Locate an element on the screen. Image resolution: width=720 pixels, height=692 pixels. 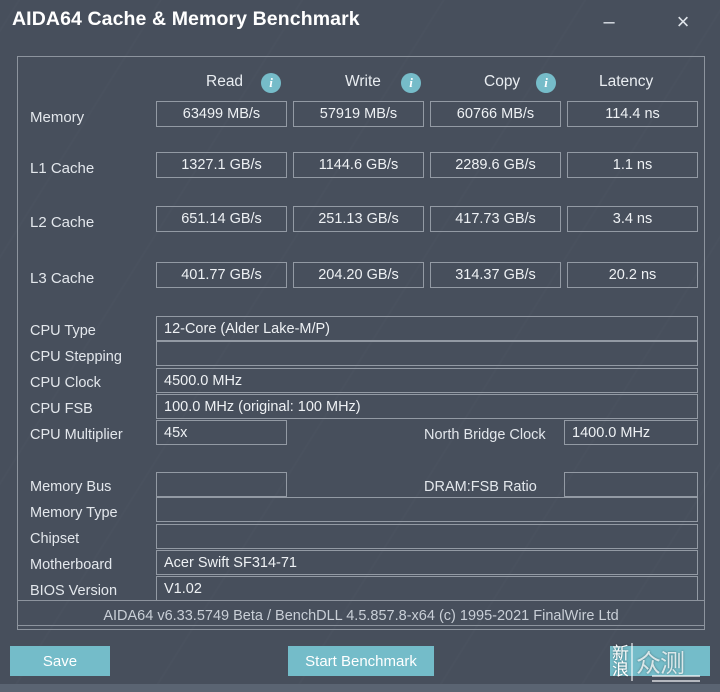
watermark-underline is located at coordinates (676, 678).